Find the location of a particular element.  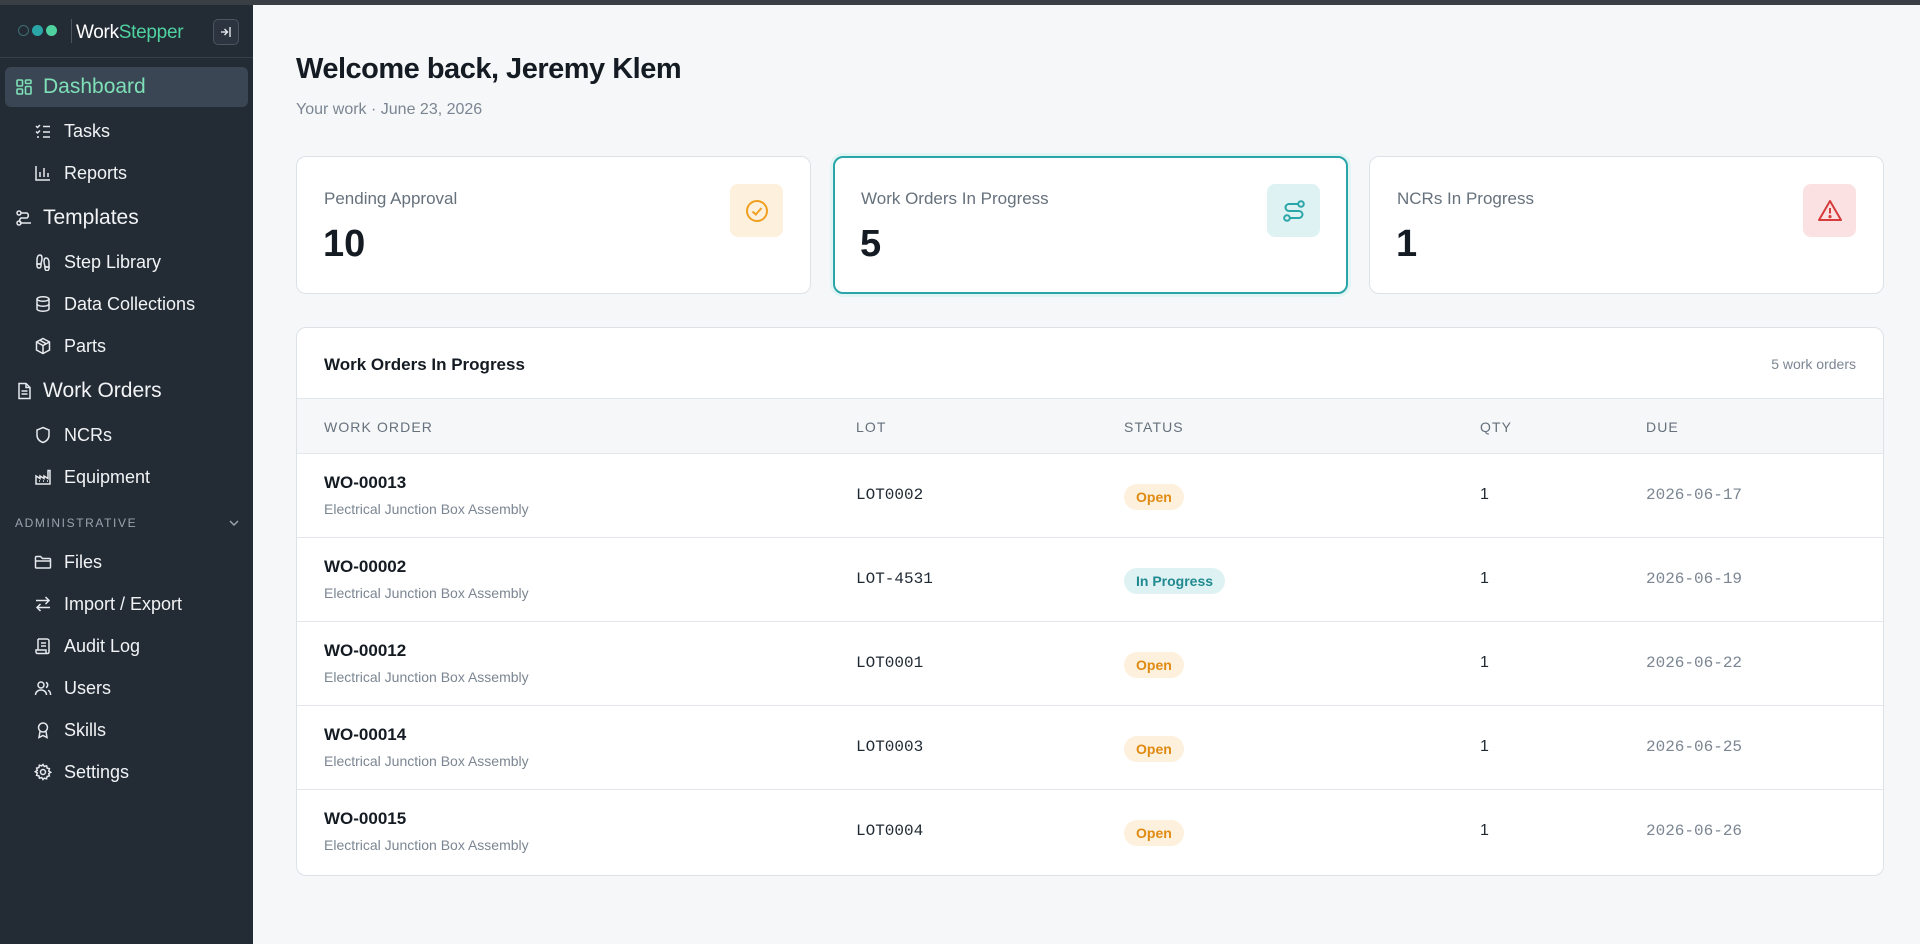

column-header-due: DUE is located at coordinates (1662, 427).